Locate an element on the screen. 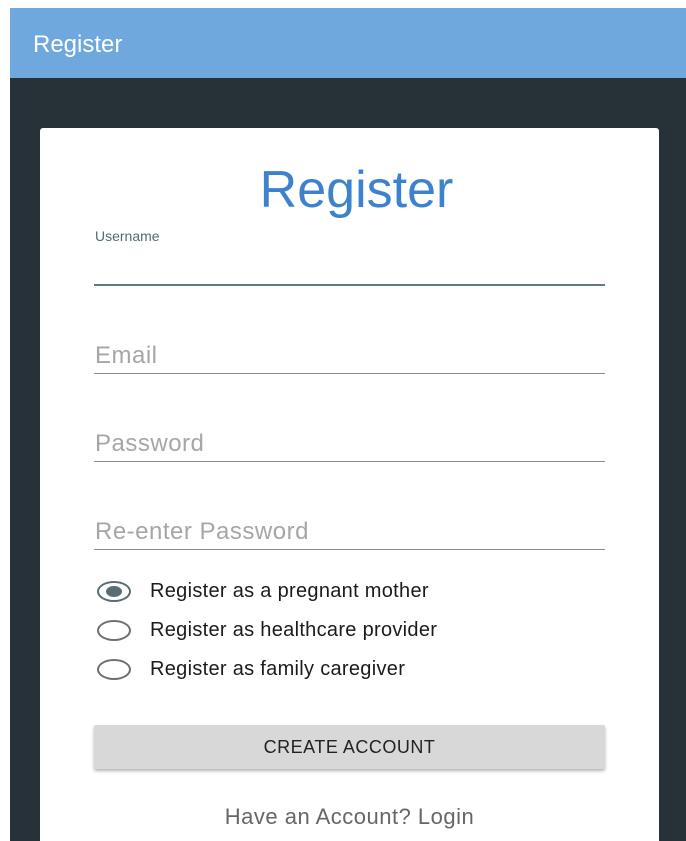 This screenshot has width=686, height=841. reenter-password-field is located at coordinates (349, 532).